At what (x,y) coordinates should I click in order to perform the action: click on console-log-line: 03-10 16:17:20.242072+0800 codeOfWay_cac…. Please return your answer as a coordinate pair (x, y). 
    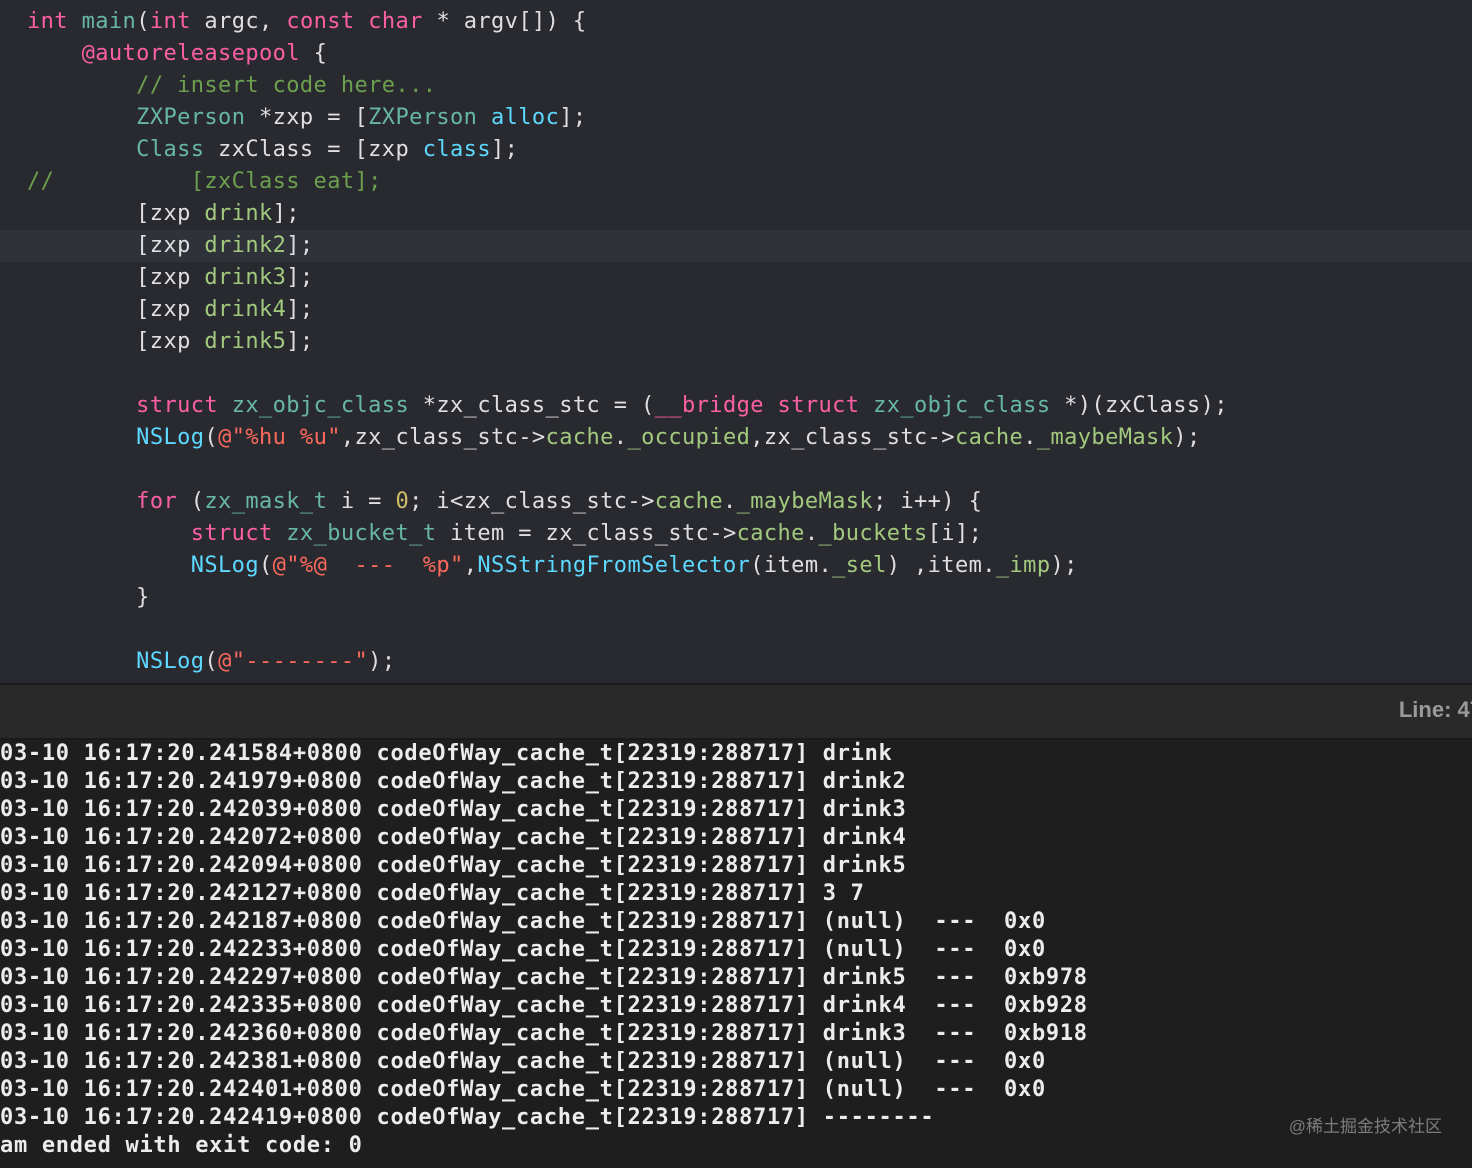
    Looking at the image, I should click on (453, 837).